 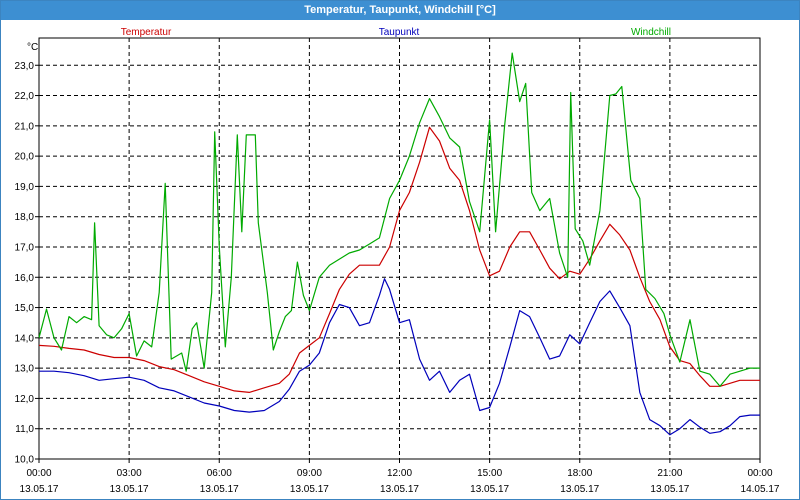 What do you see at coordinates (669, 473) in the screenshot?
I see `x-tick-time-label: 21:00` at bounding box center [669, 473].